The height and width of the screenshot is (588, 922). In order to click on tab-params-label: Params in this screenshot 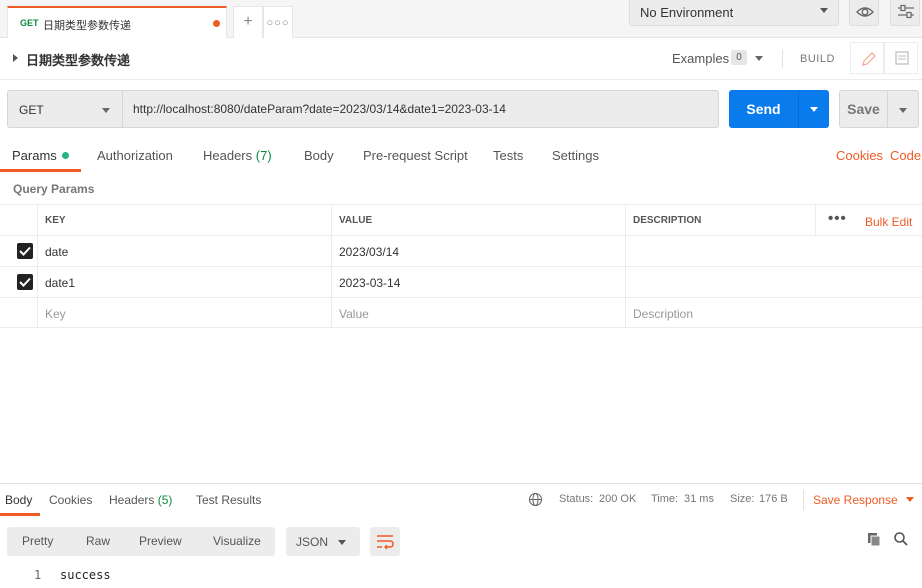, I will do `click(34, 155)`.